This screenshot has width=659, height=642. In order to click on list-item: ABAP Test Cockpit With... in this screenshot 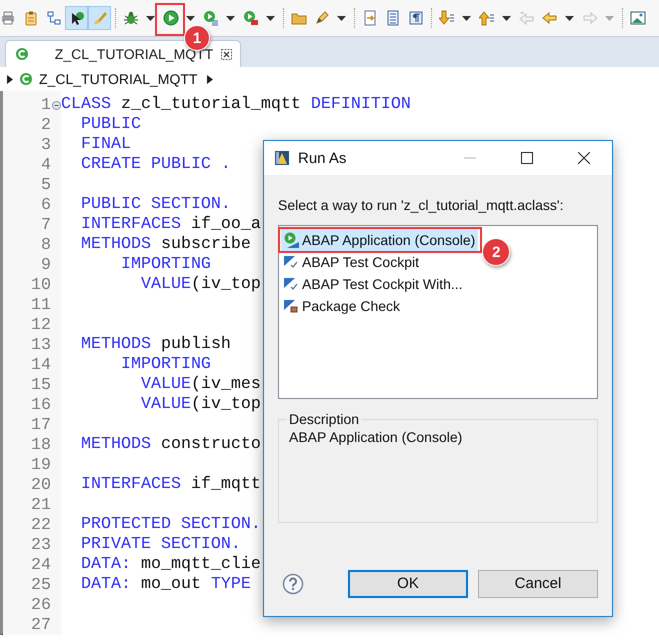, I will do `click(373, 284)`.